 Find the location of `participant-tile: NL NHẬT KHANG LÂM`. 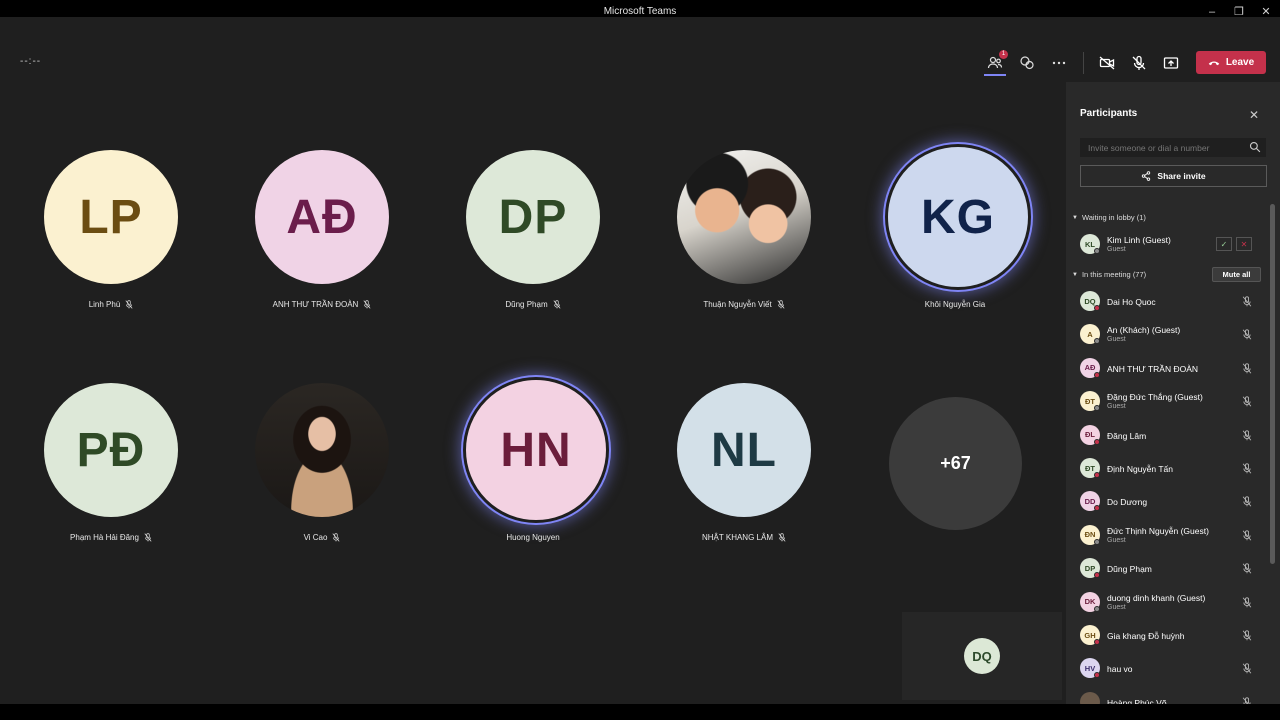

participant-tile: NL NHẬT KHANG LÂM is located at coordinates (744, 488).